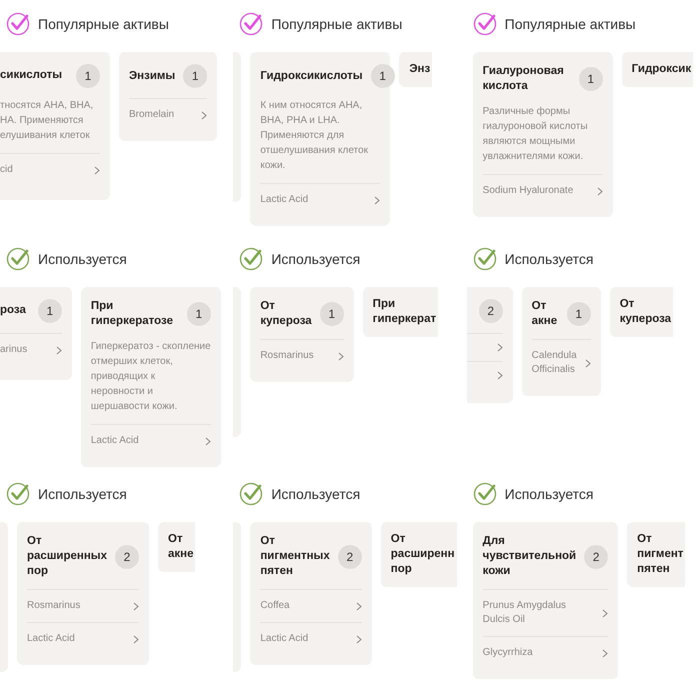  What do you see at coordinates (302, 334) in the screenshot?
I see `category-card: От купероза 1 Rosmarinus` at bounding box center [302, 334].